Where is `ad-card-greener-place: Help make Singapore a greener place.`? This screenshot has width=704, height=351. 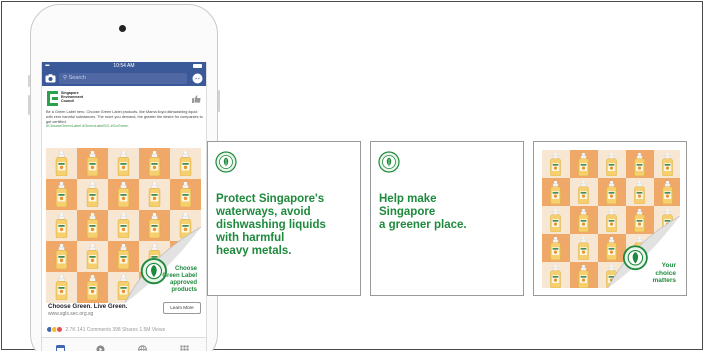
ad-card-greener-place: Help make Singapore a greener place. is located at coordinates (447, 218).